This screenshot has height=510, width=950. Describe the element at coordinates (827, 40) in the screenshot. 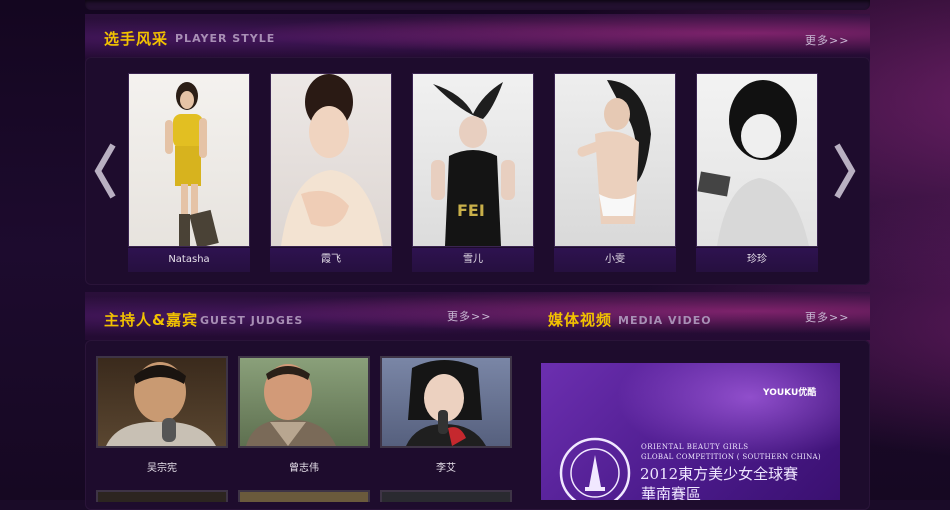

I see `player-more-link: 更多>>` at that location.